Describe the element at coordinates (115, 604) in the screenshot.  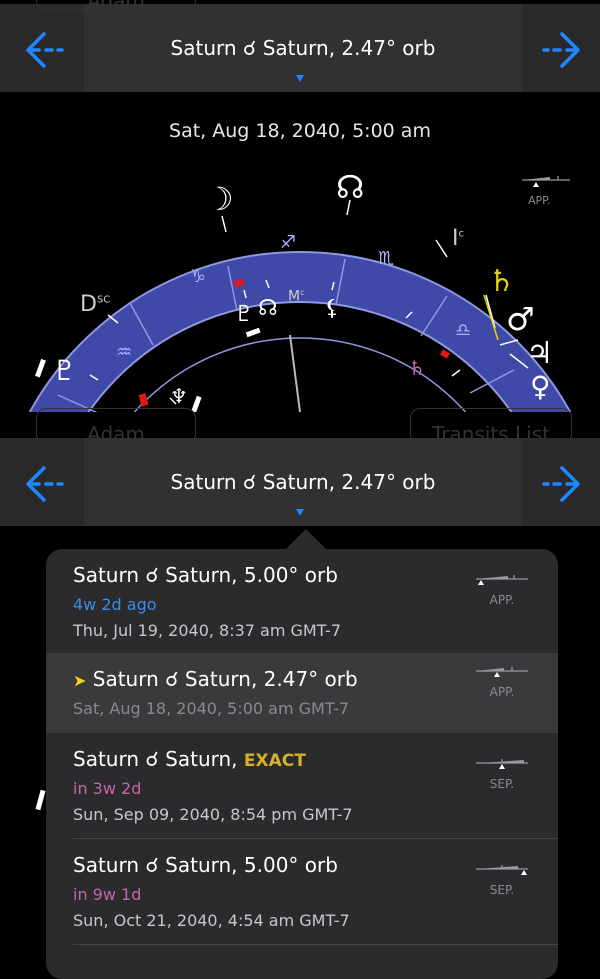
I see `occurrence-relative: 4w 2d ago` at that location.